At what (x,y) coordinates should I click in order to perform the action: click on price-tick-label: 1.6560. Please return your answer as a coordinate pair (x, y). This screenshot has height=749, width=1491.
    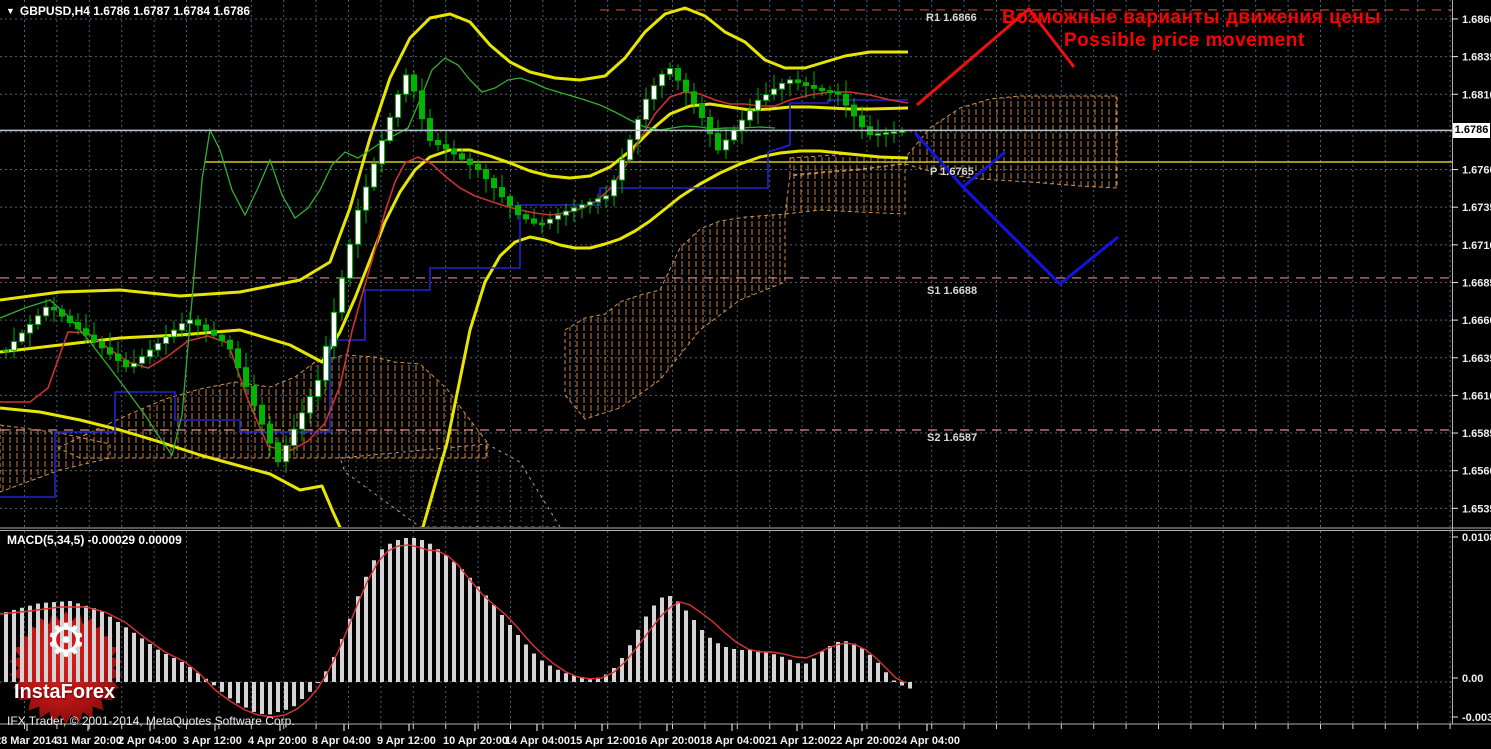
    Looking at the image, I should click on (1476, 472).